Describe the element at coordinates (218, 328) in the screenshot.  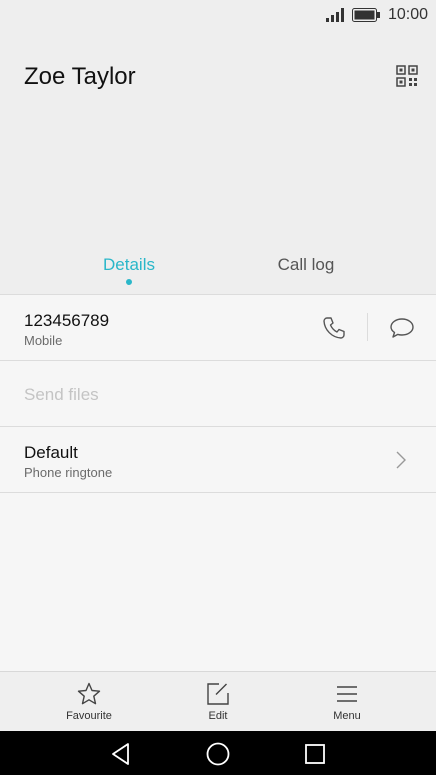
I see `phone-number-row: 123456789 Mobile` at that location.